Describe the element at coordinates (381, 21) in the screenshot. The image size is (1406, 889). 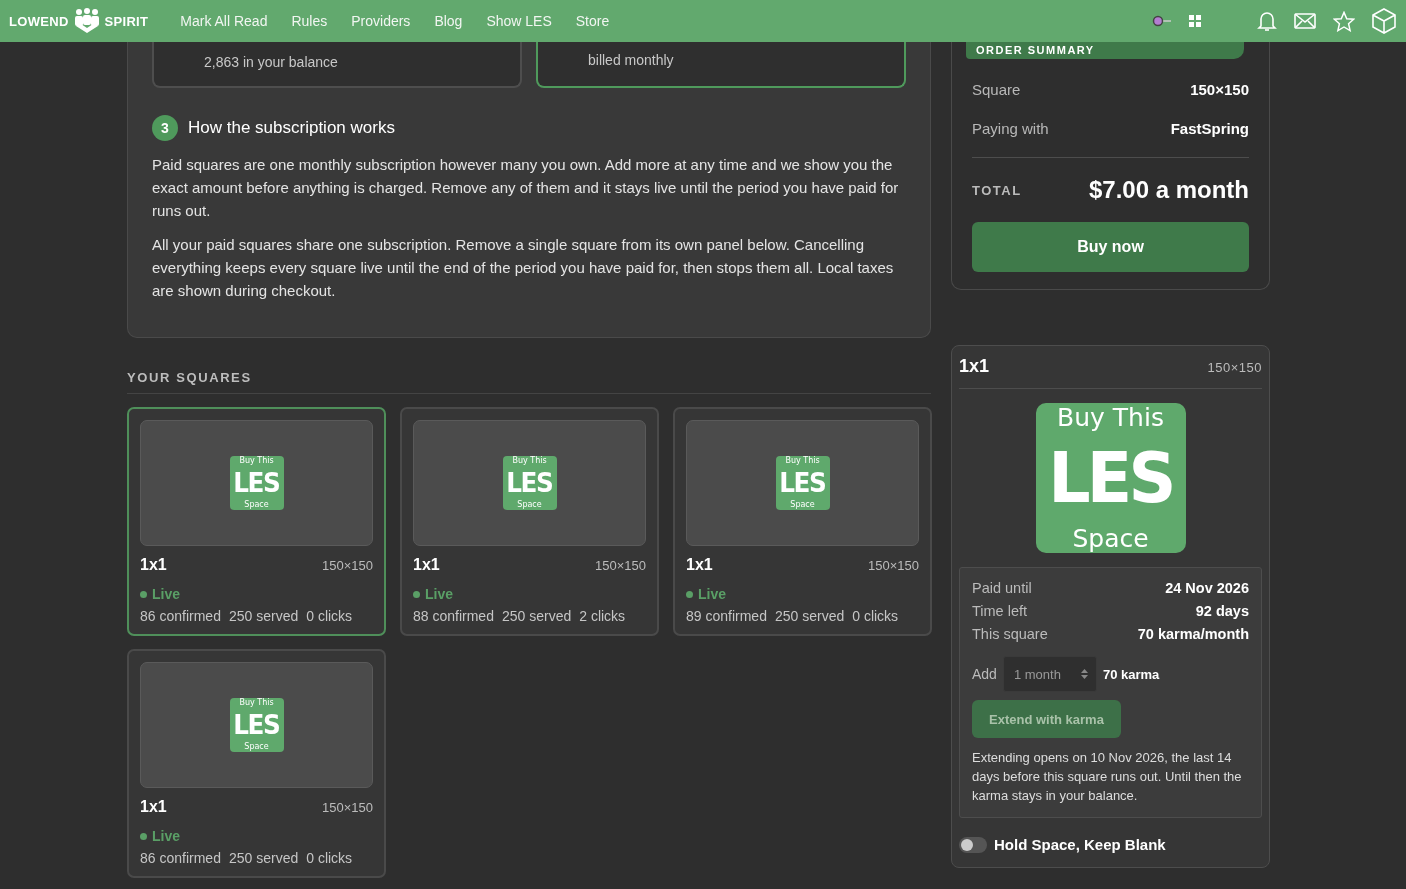
I see `nav-link: Providers` at that location.